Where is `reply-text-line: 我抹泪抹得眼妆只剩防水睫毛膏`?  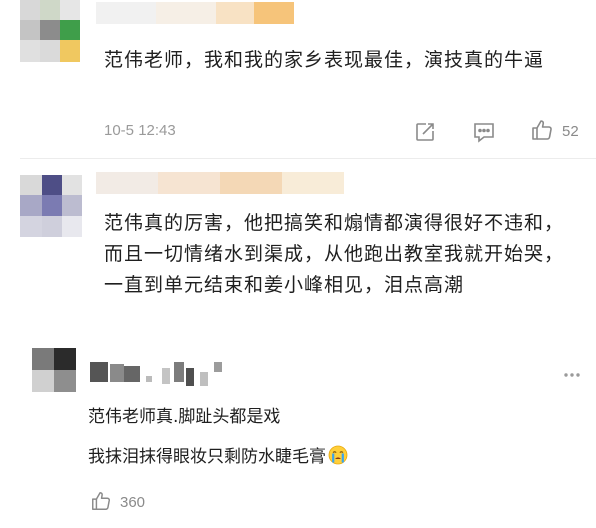
reply-text-line: 我抹泪抹得眼妆只剩防水睫毛膏 is located at coordinates (218, 457).